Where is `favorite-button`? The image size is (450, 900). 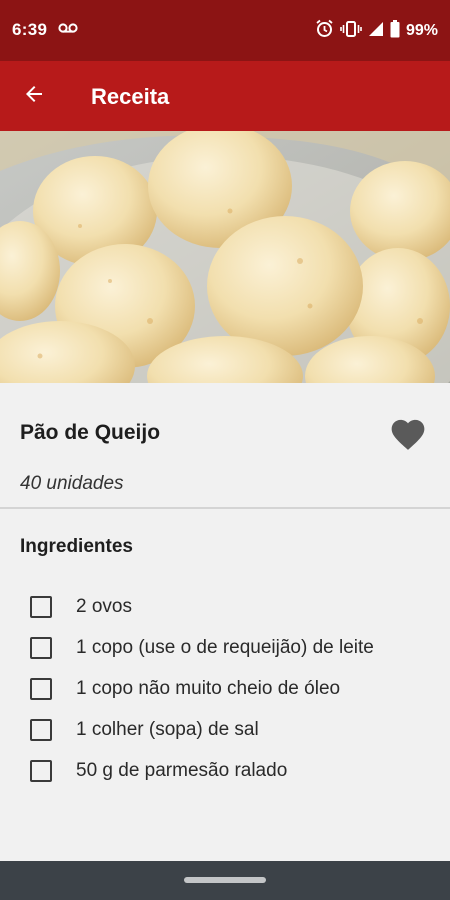
favorite-button is located at coordinates (408, 435).